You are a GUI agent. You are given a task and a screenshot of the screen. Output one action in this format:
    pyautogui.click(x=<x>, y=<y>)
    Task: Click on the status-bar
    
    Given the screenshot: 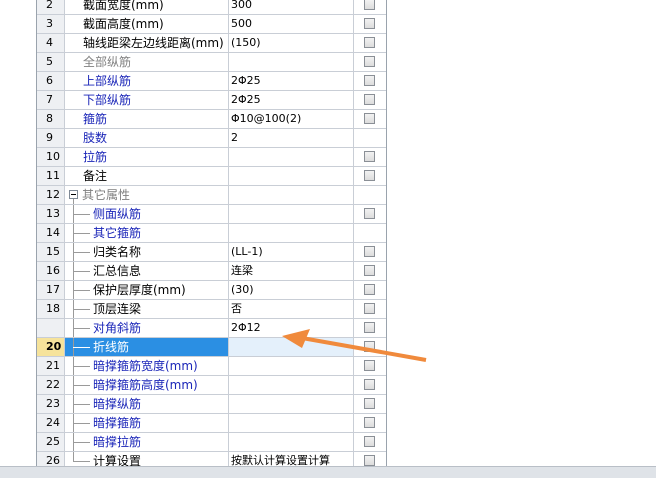 What is the action you would take?
    pyautogui.click(x=328, y=472)
    